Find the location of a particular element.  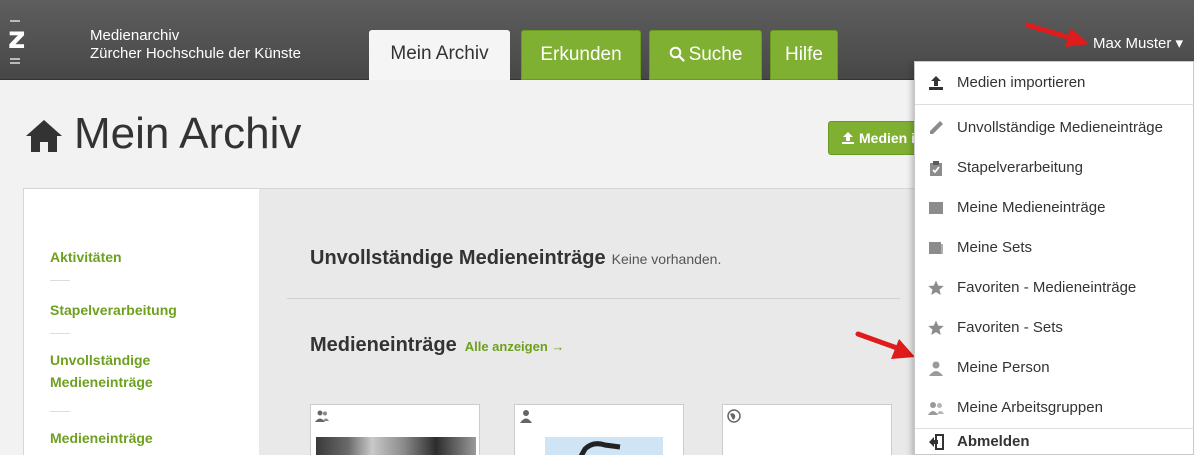

sidebar-item-aktivitaeten: Aktivitäten is located at coordinates (86, 257).